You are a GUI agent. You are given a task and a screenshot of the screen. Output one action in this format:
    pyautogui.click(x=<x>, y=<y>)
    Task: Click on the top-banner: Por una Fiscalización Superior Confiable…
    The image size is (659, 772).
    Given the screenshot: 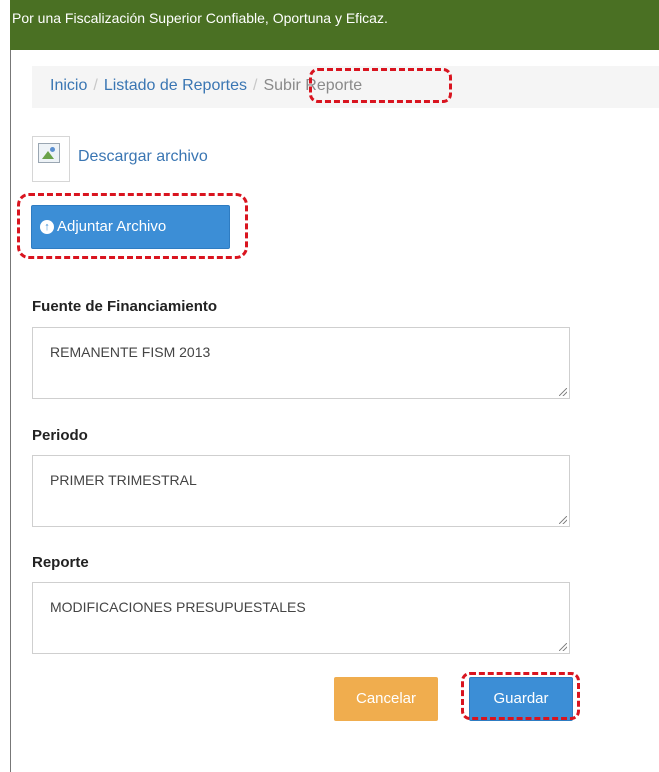 What is the action you would take?
    pyautogui.click(x=334, y=25)
    